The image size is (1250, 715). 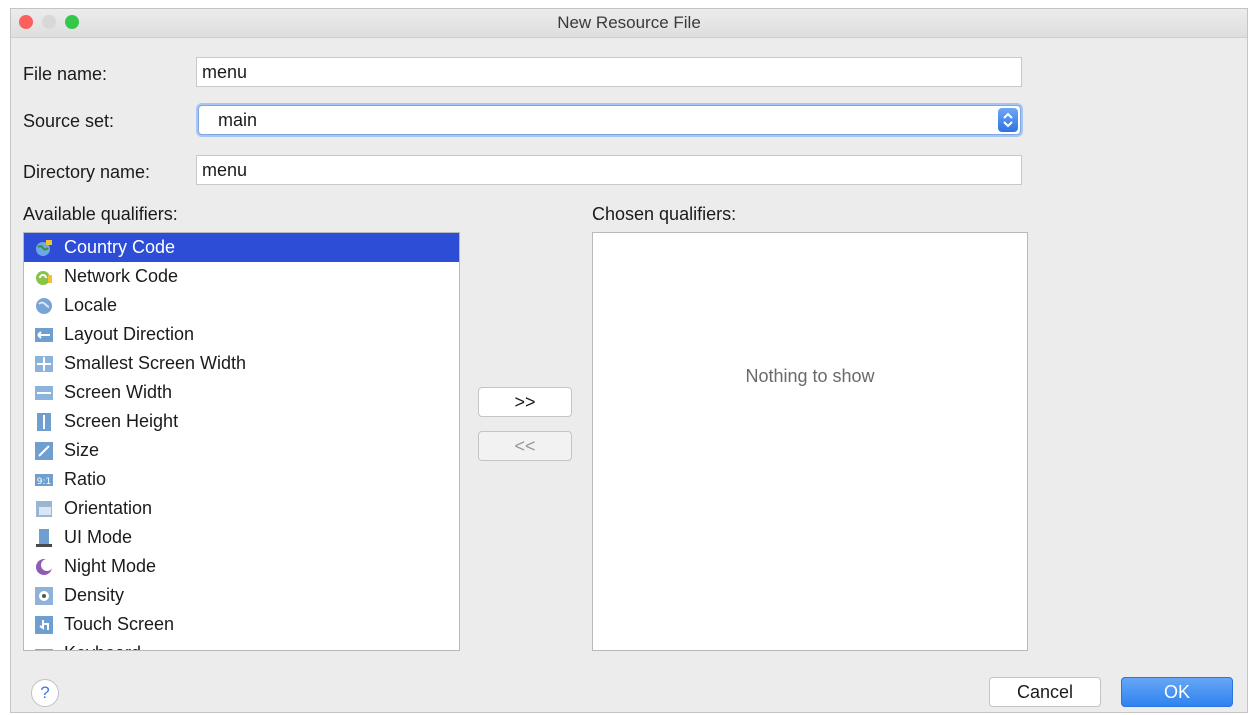 What do you see at coordinates (44, 451) in the screenshot?
I see `resize-icon` at bounding box center [44, 451].